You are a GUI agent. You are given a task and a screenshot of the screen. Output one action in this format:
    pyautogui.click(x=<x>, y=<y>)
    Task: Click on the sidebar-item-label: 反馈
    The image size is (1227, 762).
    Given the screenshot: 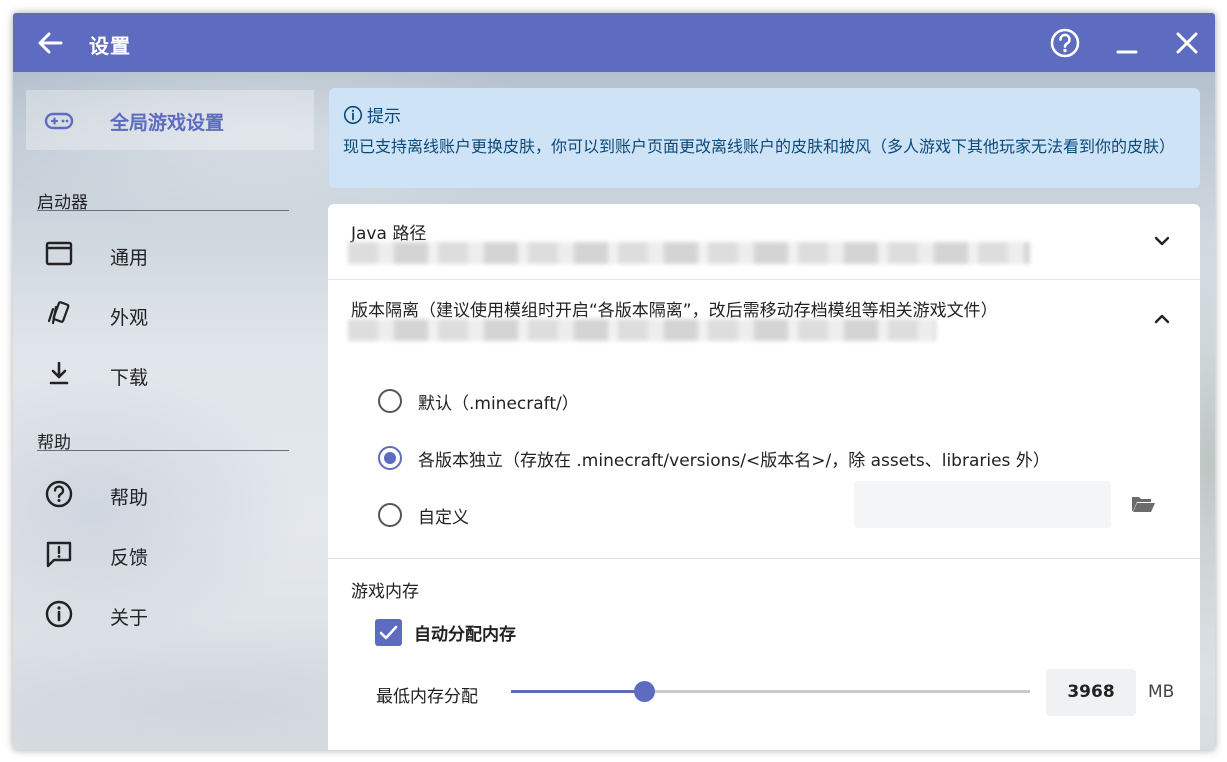 What is the action you would take?
    pyautogui.click(x=129, y=558)
    